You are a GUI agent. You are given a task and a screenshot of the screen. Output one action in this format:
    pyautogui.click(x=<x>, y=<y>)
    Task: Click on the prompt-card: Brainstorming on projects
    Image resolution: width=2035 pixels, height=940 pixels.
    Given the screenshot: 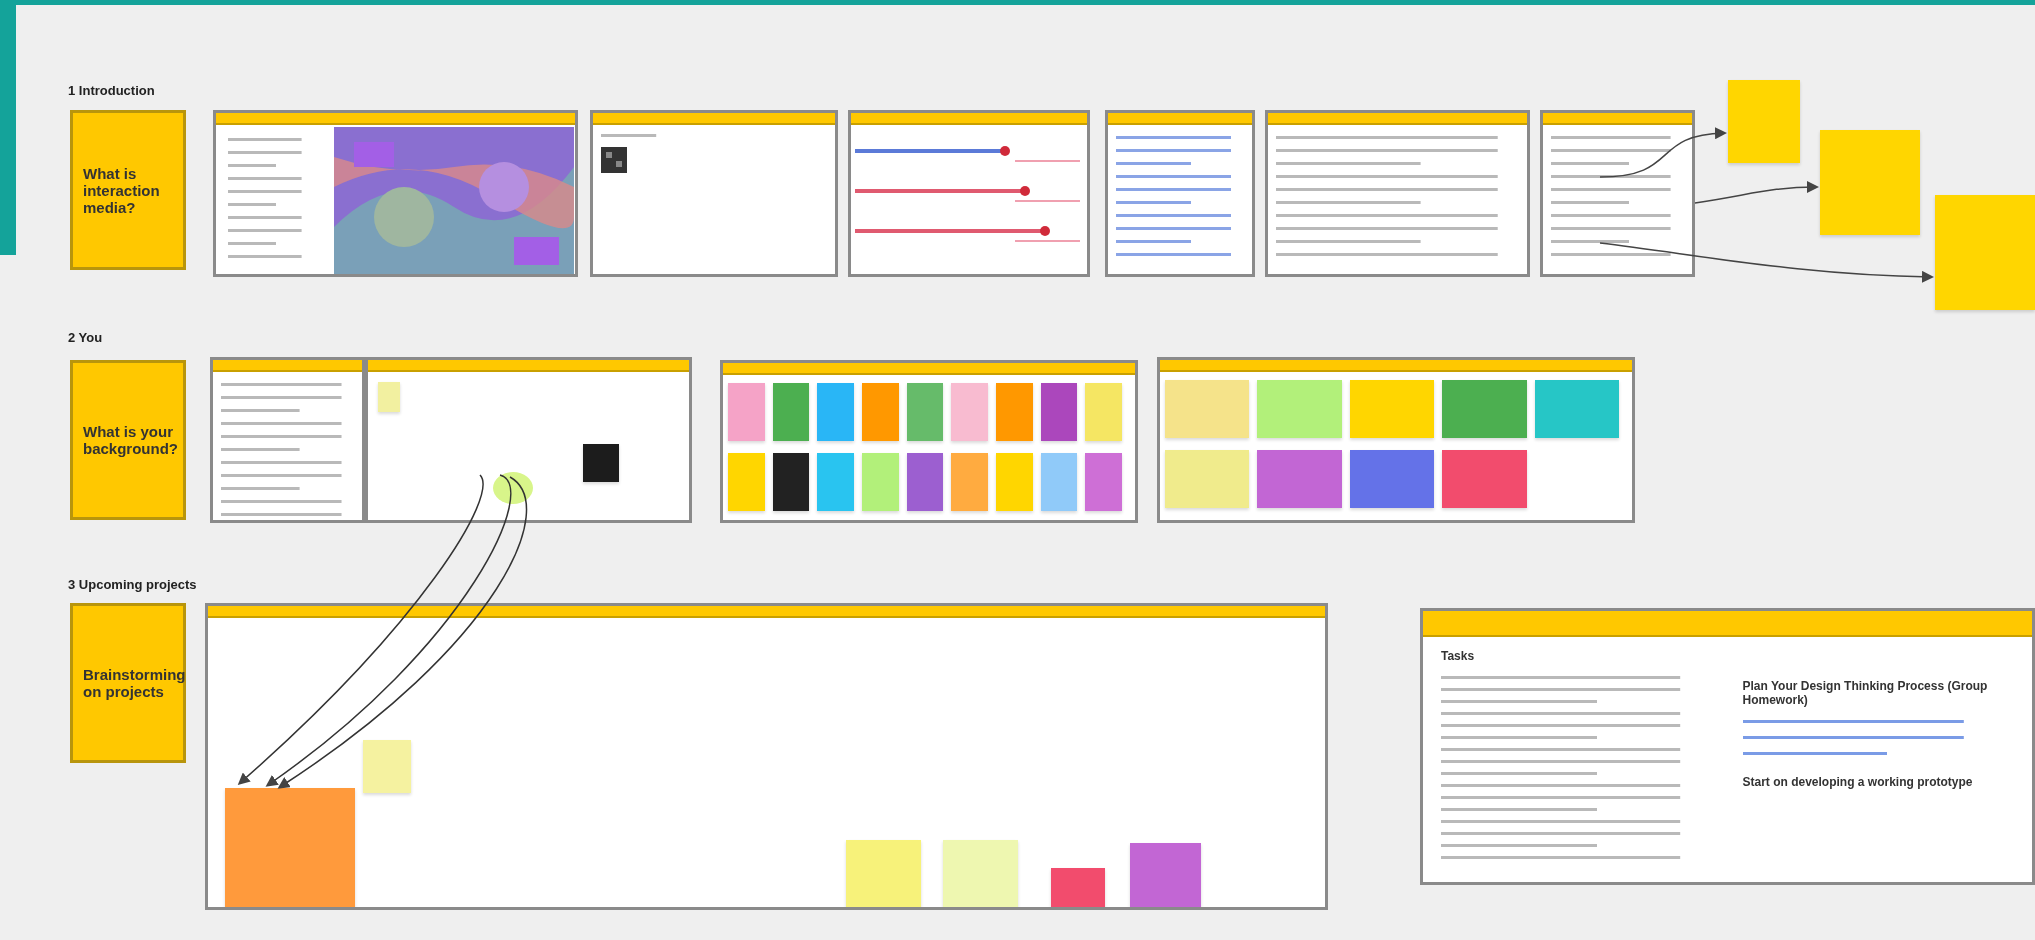 What is the action you would take?
    pyautogui.click(x=128, y=683)
    